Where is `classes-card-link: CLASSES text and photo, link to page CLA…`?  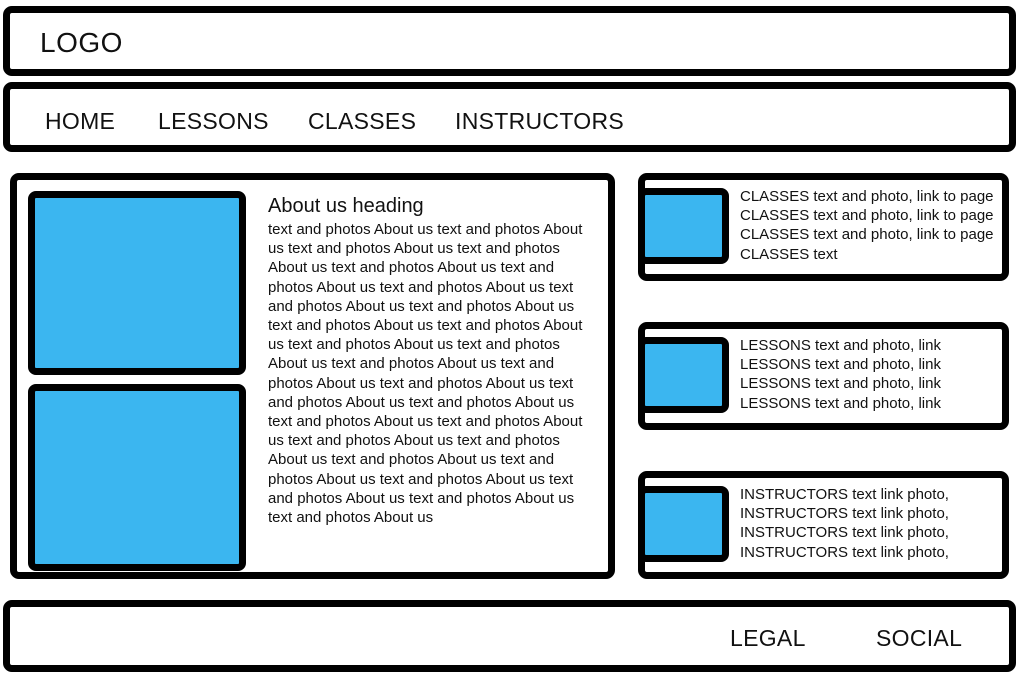
classes-card-link: CLASSES text and photo, link to page CLA… is located at coordinates (823, 227).